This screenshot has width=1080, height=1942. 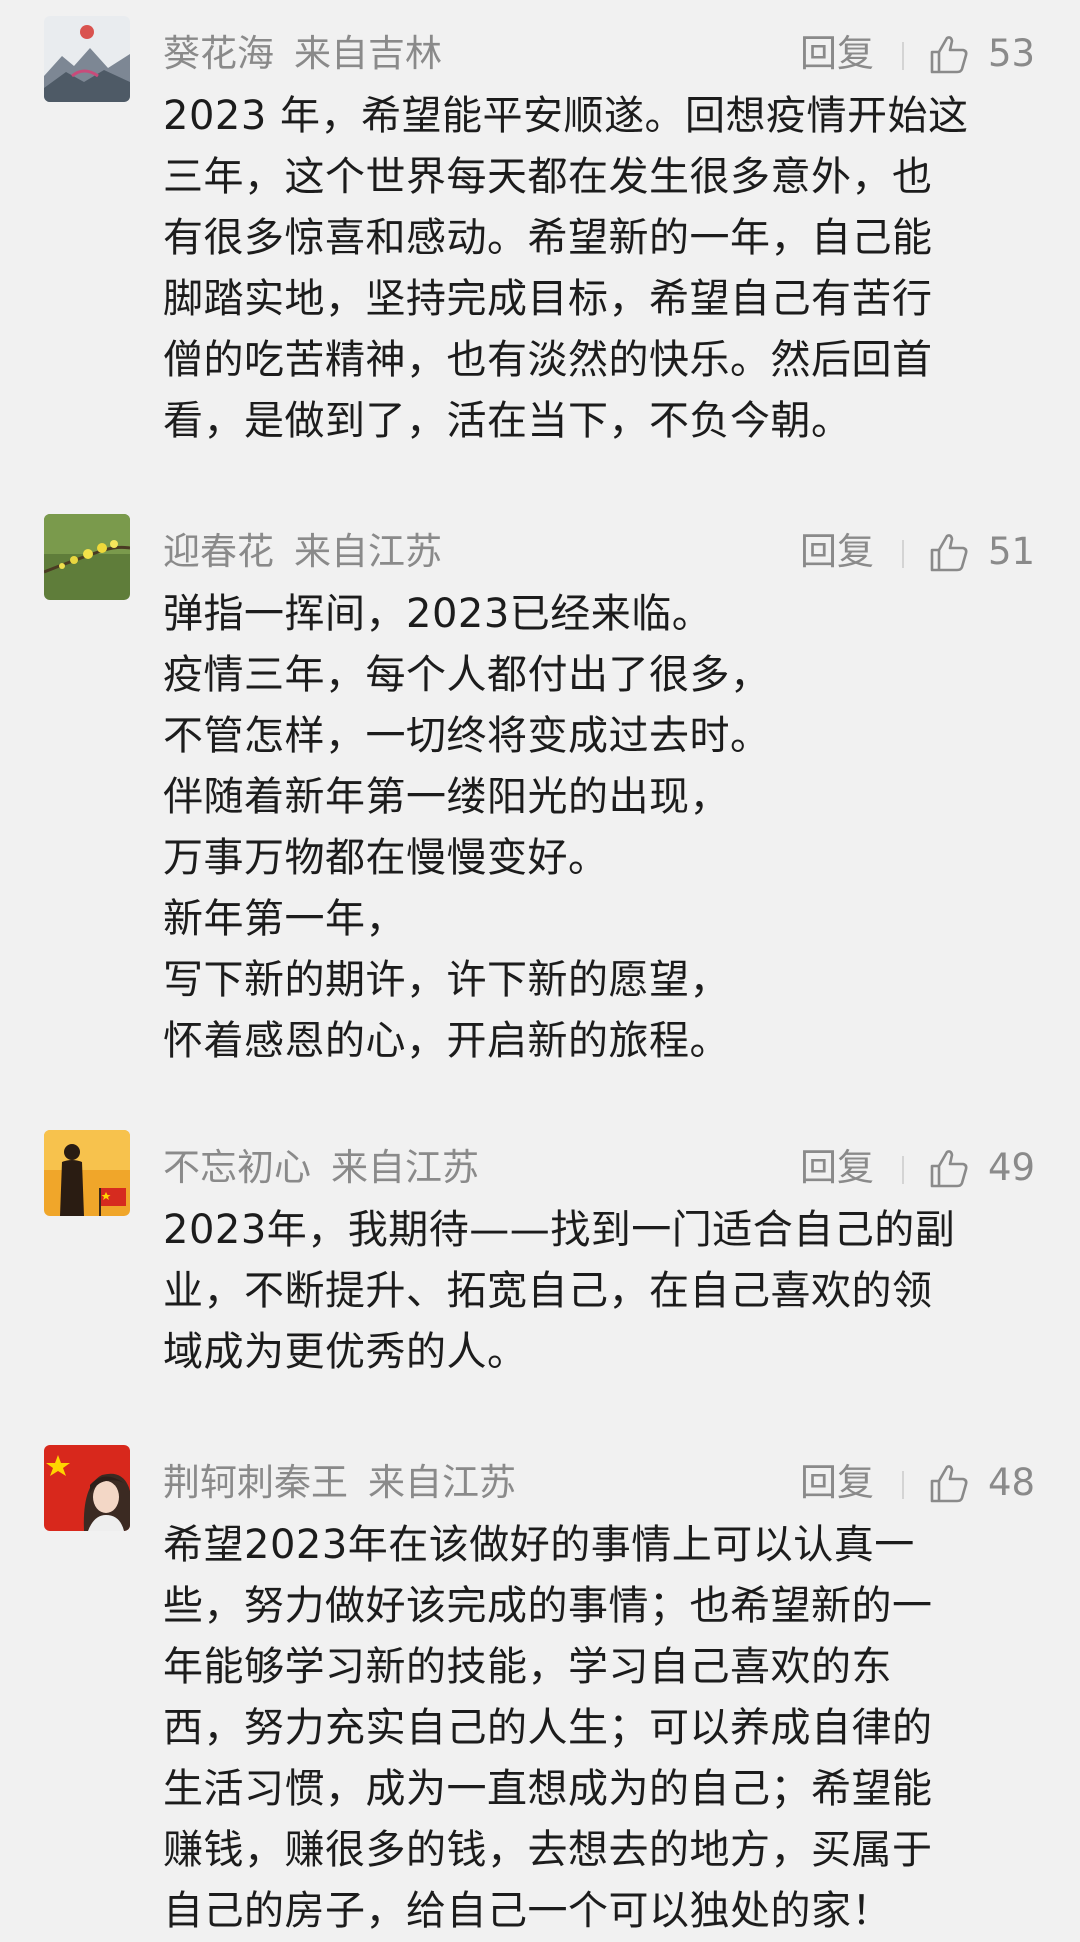 I want to click on comment-line: 生活习惯，成为一直想成为的自己；希望能, so click(x=548, y=1789).